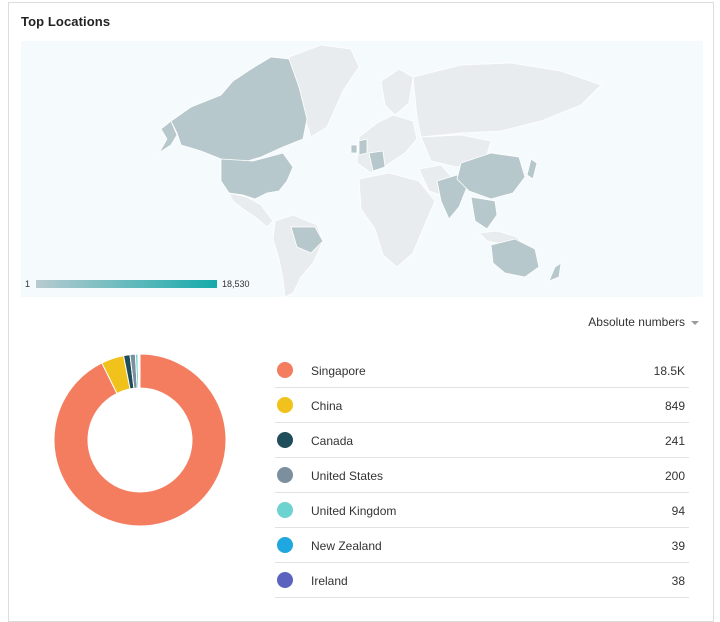 The width and height of the screenshot is (720, 622). What do you see at coordinates (236, 284) in the screenshot?
I see `map-legend-max: 18,530` at bounding box center [236, 284].